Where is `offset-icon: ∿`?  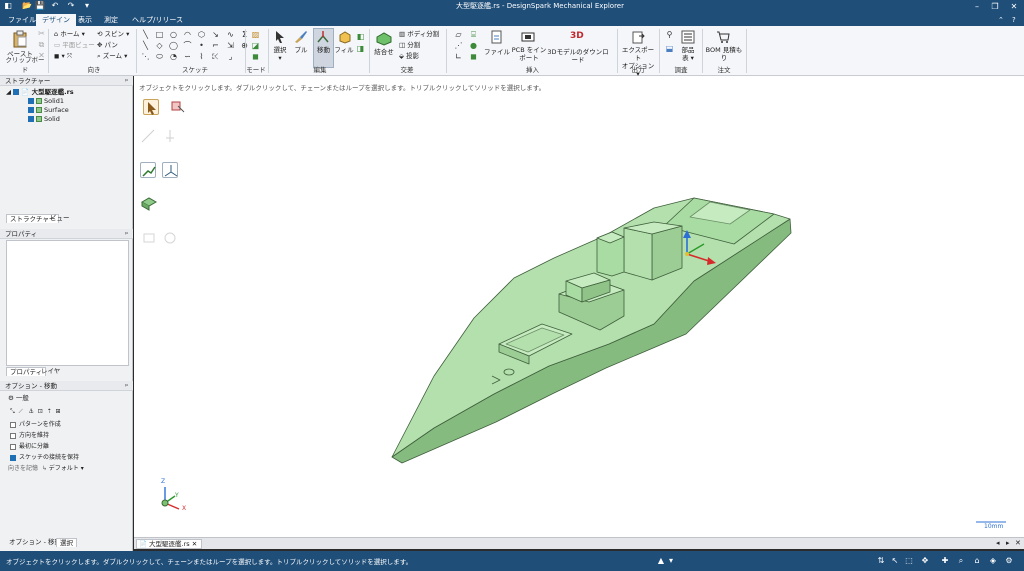
offset-icon: ∿ is located at coordinates (230, 34).